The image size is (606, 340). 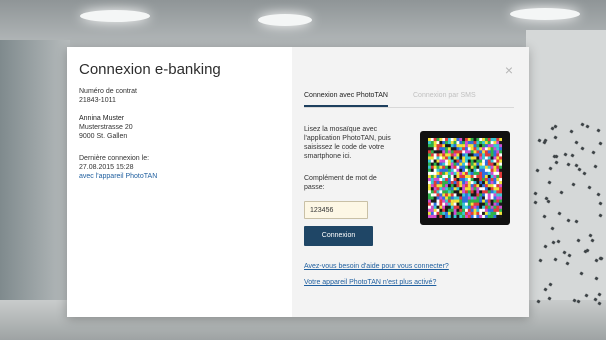 What do you see at coordinates (338, 236) in the screenshot?
I see `login-button: Connexion` at bounding box center [338, 236].